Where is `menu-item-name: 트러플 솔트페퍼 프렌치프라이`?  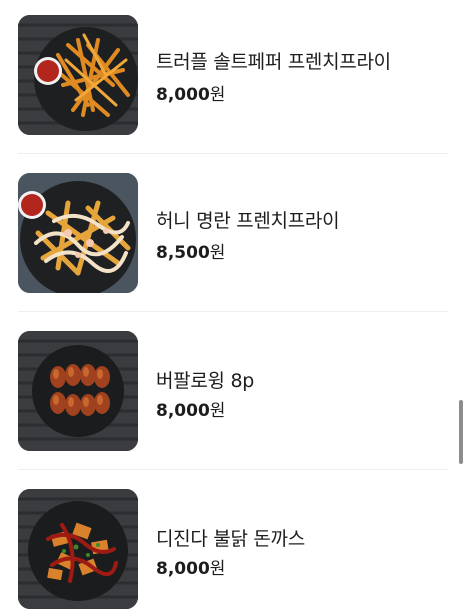
menu-item-name: 트러플 솔트페퍼 프렌치프라이 is located at coordinates (273, 62).